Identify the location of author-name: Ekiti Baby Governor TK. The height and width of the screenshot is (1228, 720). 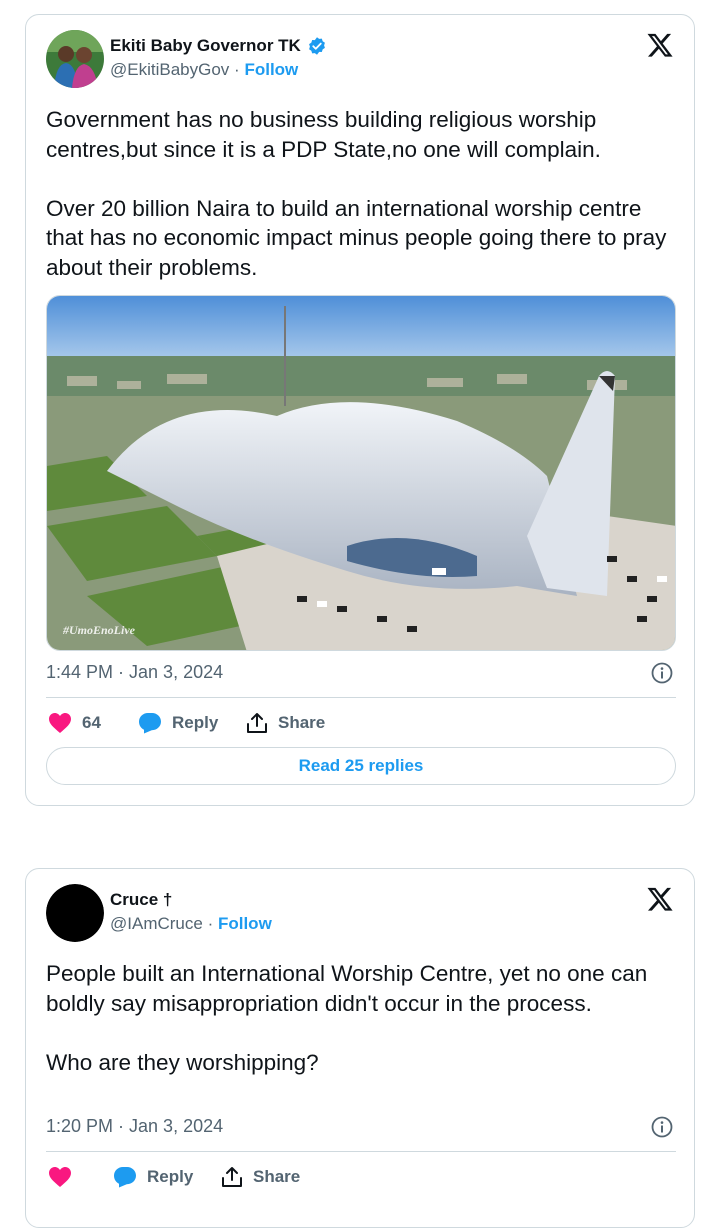
(205, 46).